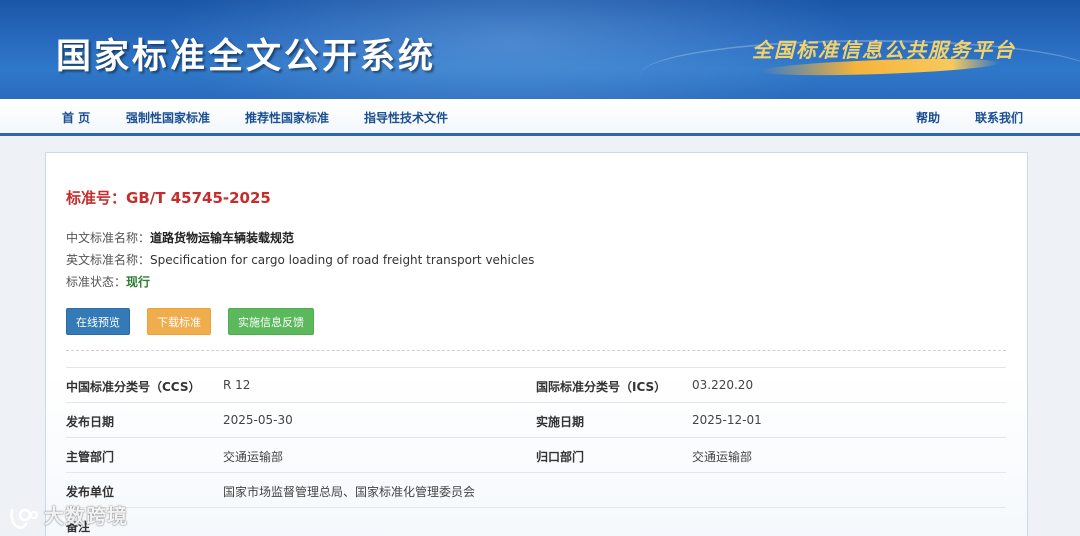  What do you see at coordinates (999, 117) in the screenshot?
I see `nav-contact-us: 联系我们` at bounding box center [999, 117].